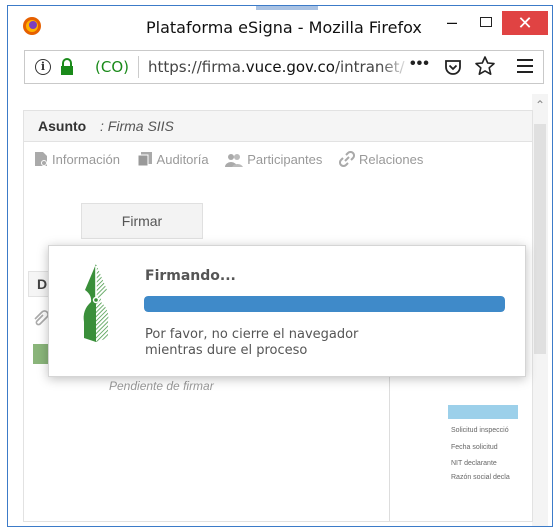 Image resolution: width=557 pixels, height=531 pixels. Describe the element at coordinates (540, 105) in the screenshot. I see `scroll-up-arrow-icon: ⌃` at that location.